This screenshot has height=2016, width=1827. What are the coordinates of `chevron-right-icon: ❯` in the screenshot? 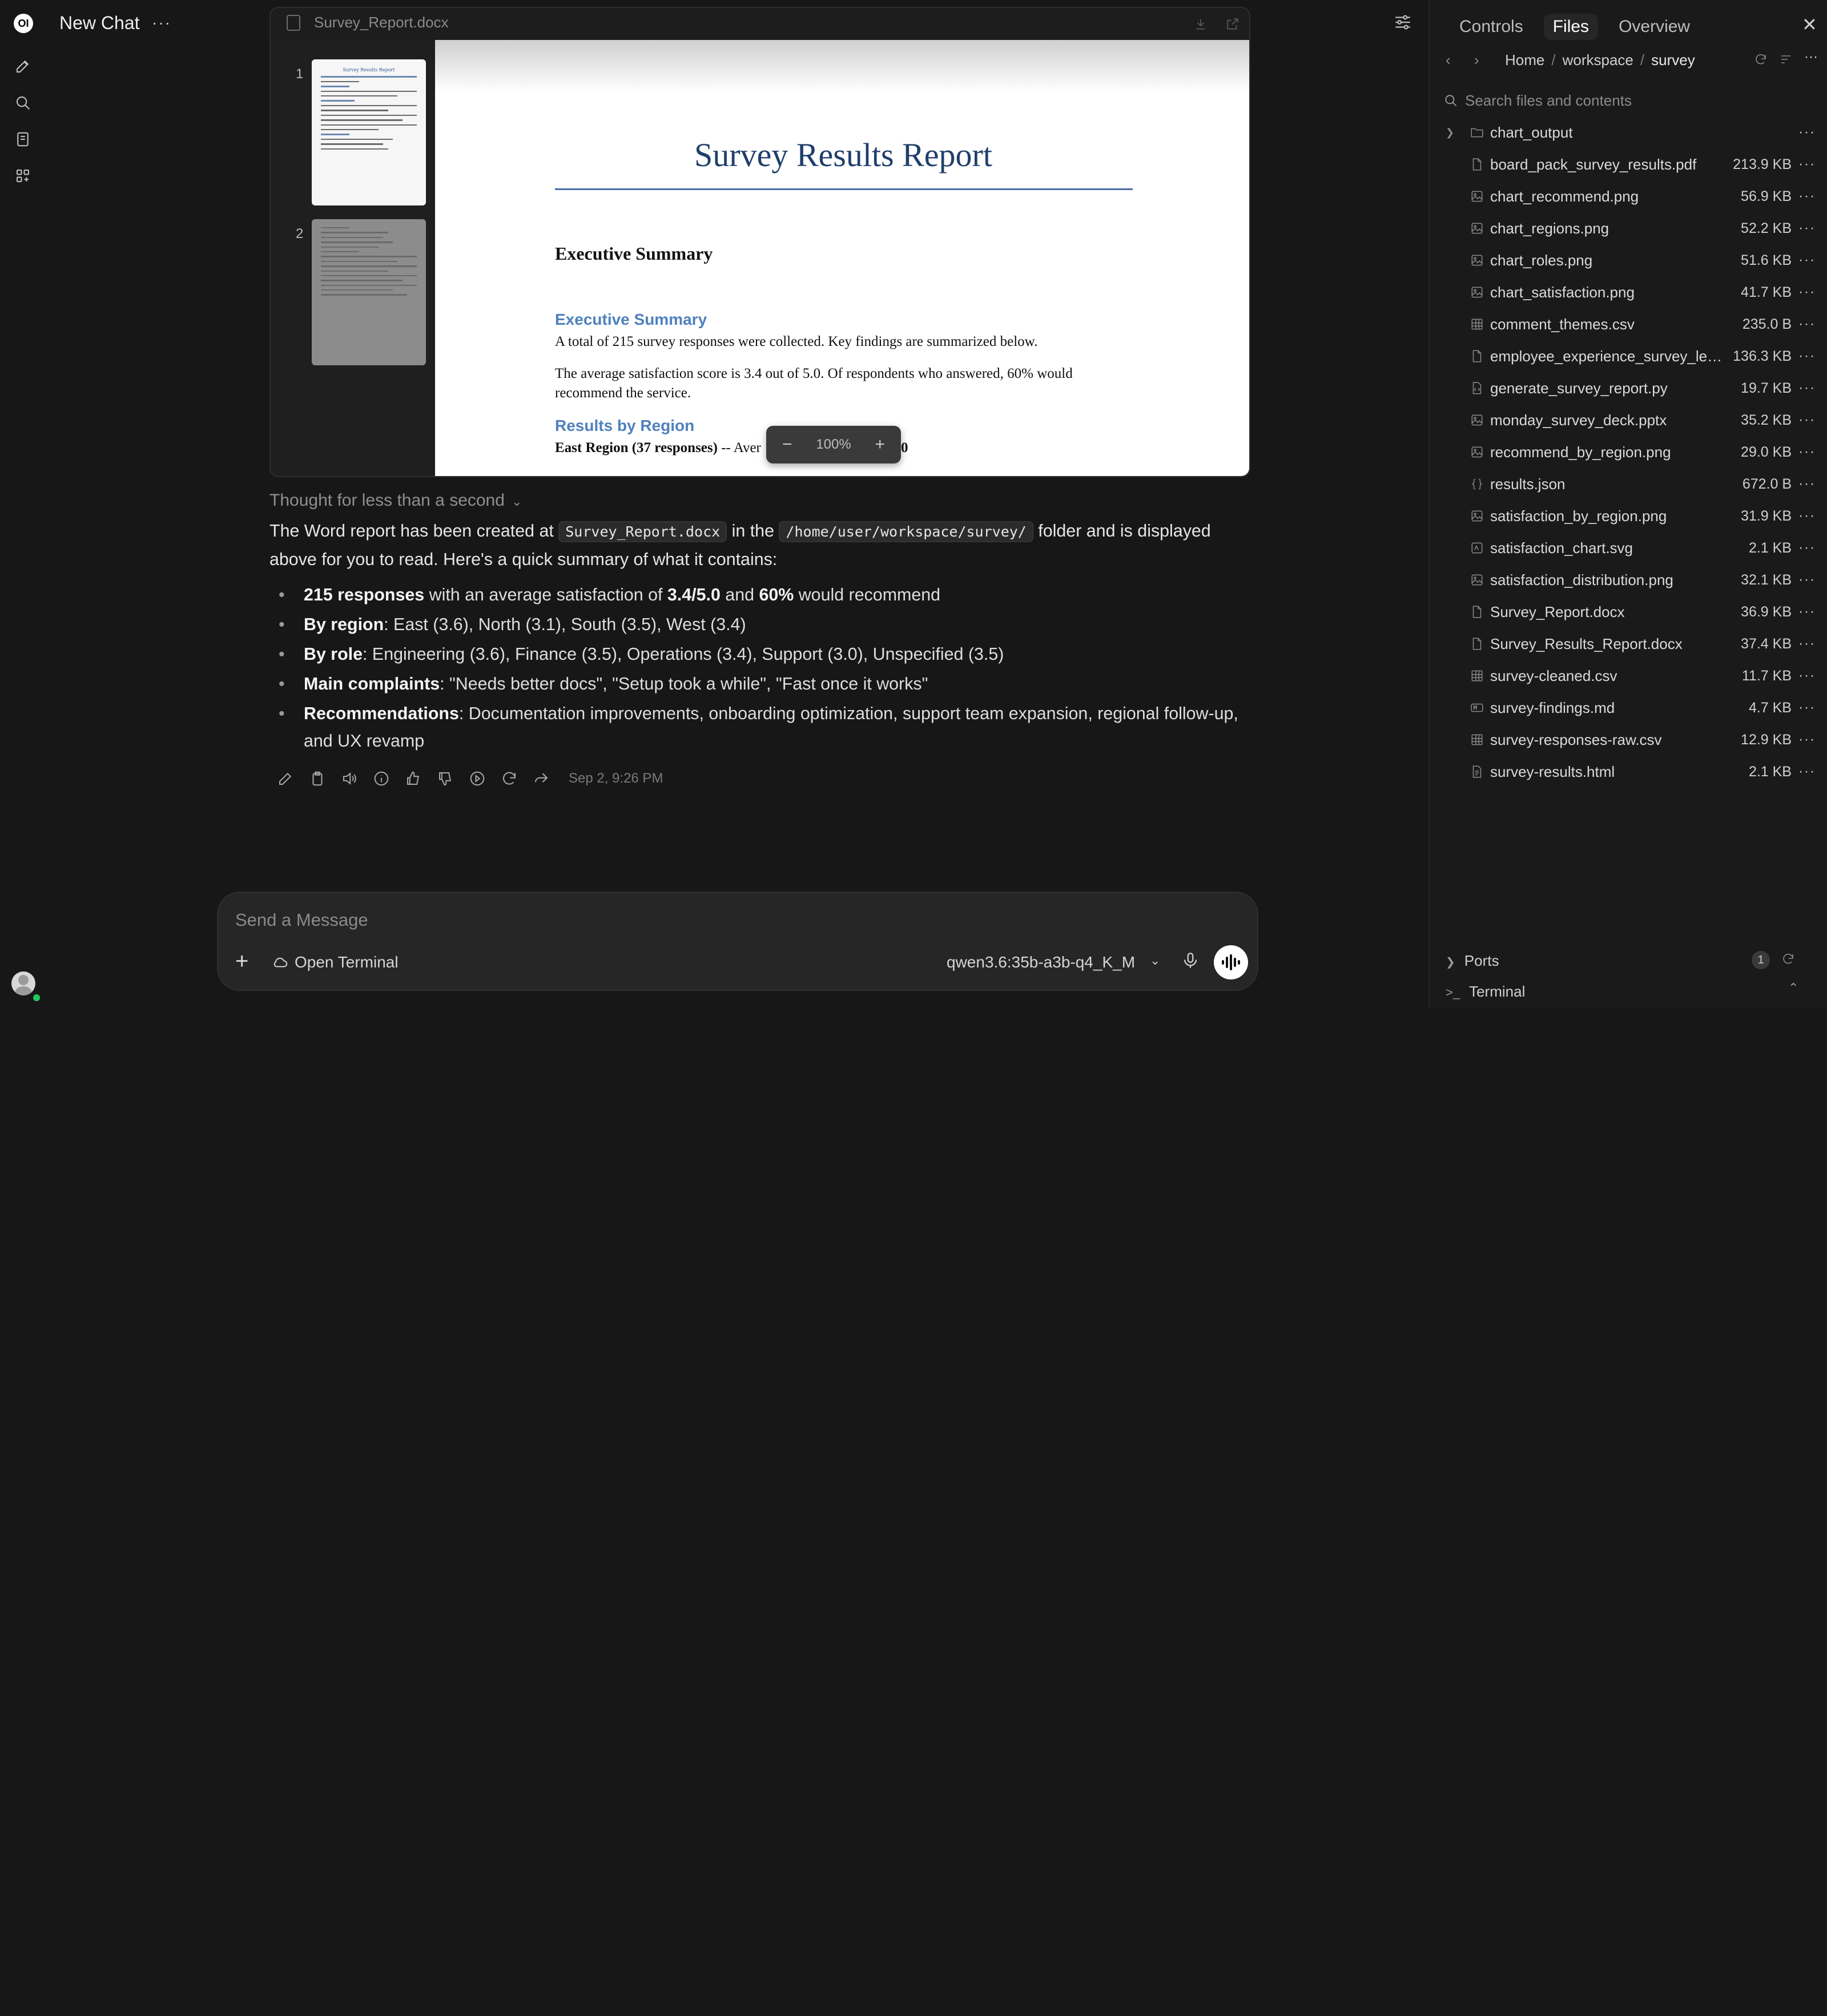 It's located at (1450, 133).